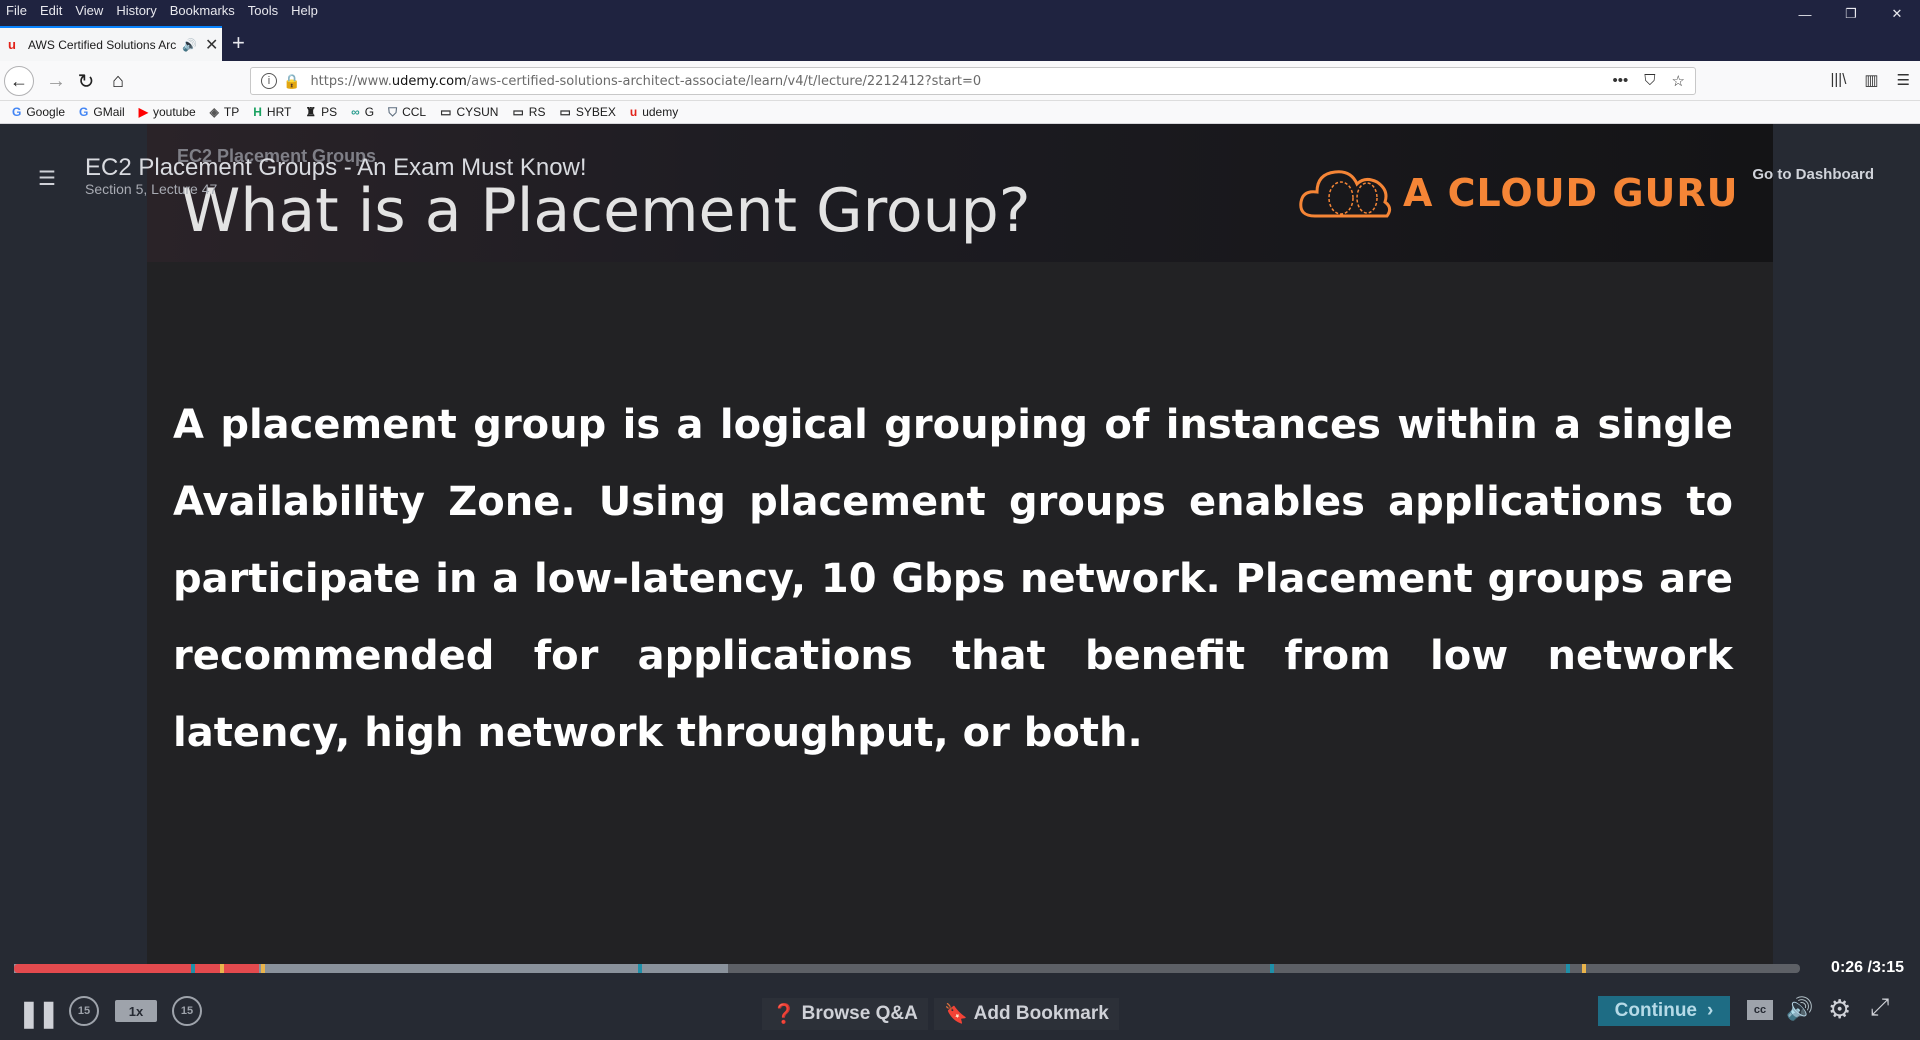 This screenshot has height=1040, width=1920. I want to click on bookmark-label: PS, so click(329, 112).